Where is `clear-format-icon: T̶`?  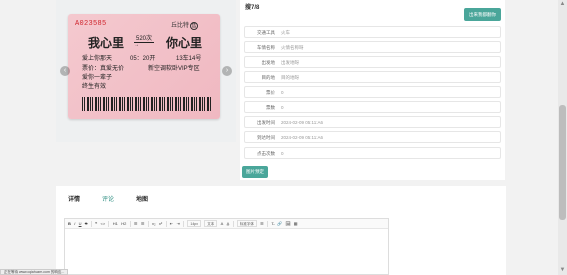
clear-format-icon: T̶ is located at coordinates (272, 224).